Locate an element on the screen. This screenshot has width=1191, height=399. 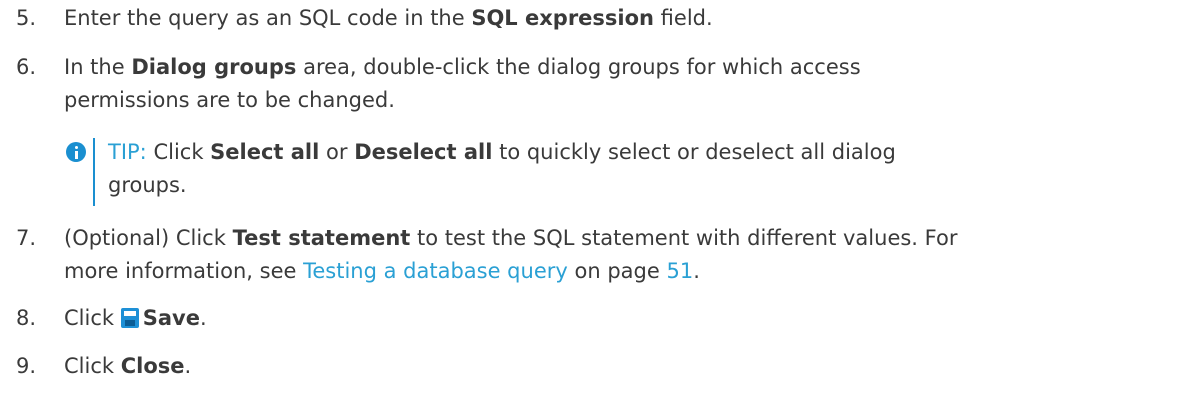
save-label: Save is located at coordinates (171, 318).